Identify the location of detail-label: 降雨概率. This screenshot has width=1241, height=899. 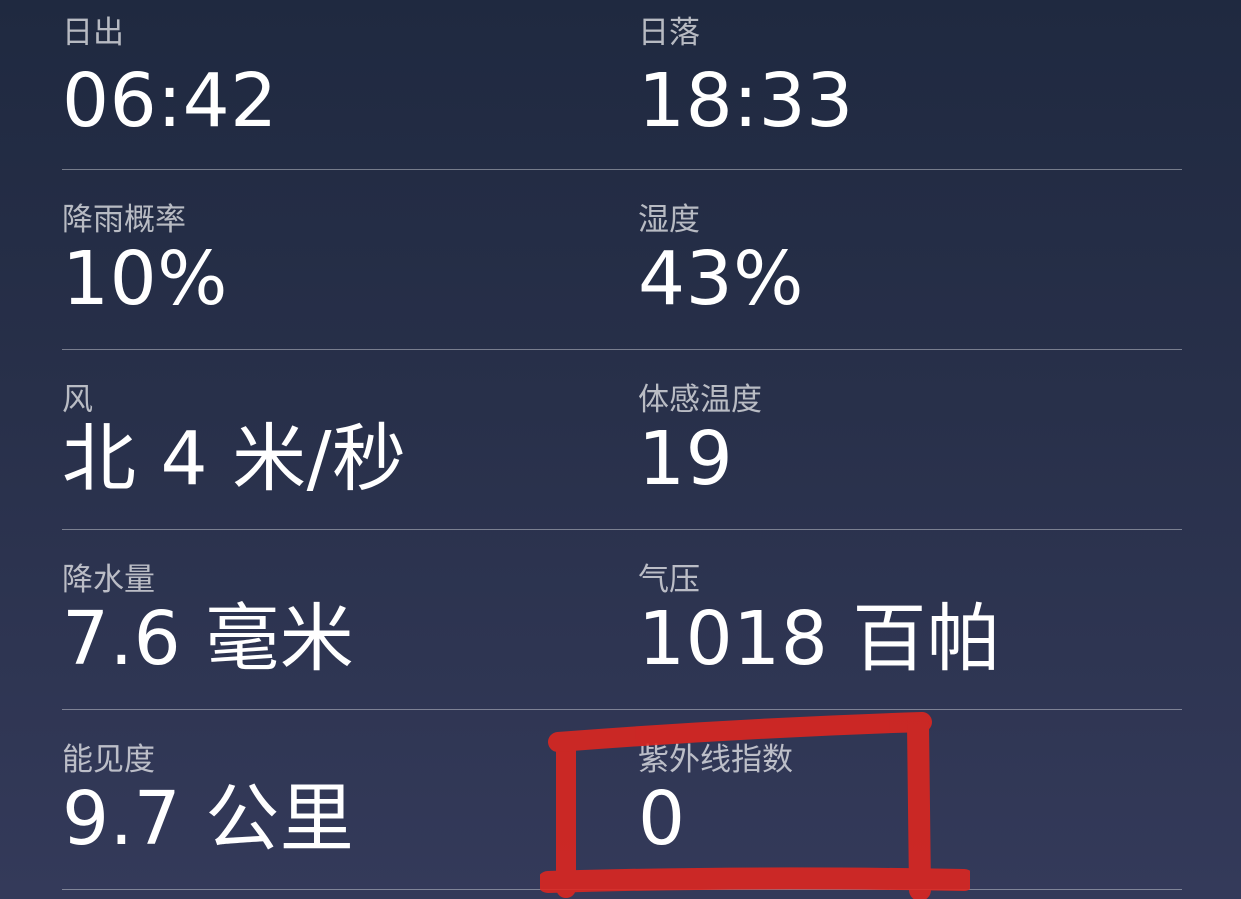
(124, 220).